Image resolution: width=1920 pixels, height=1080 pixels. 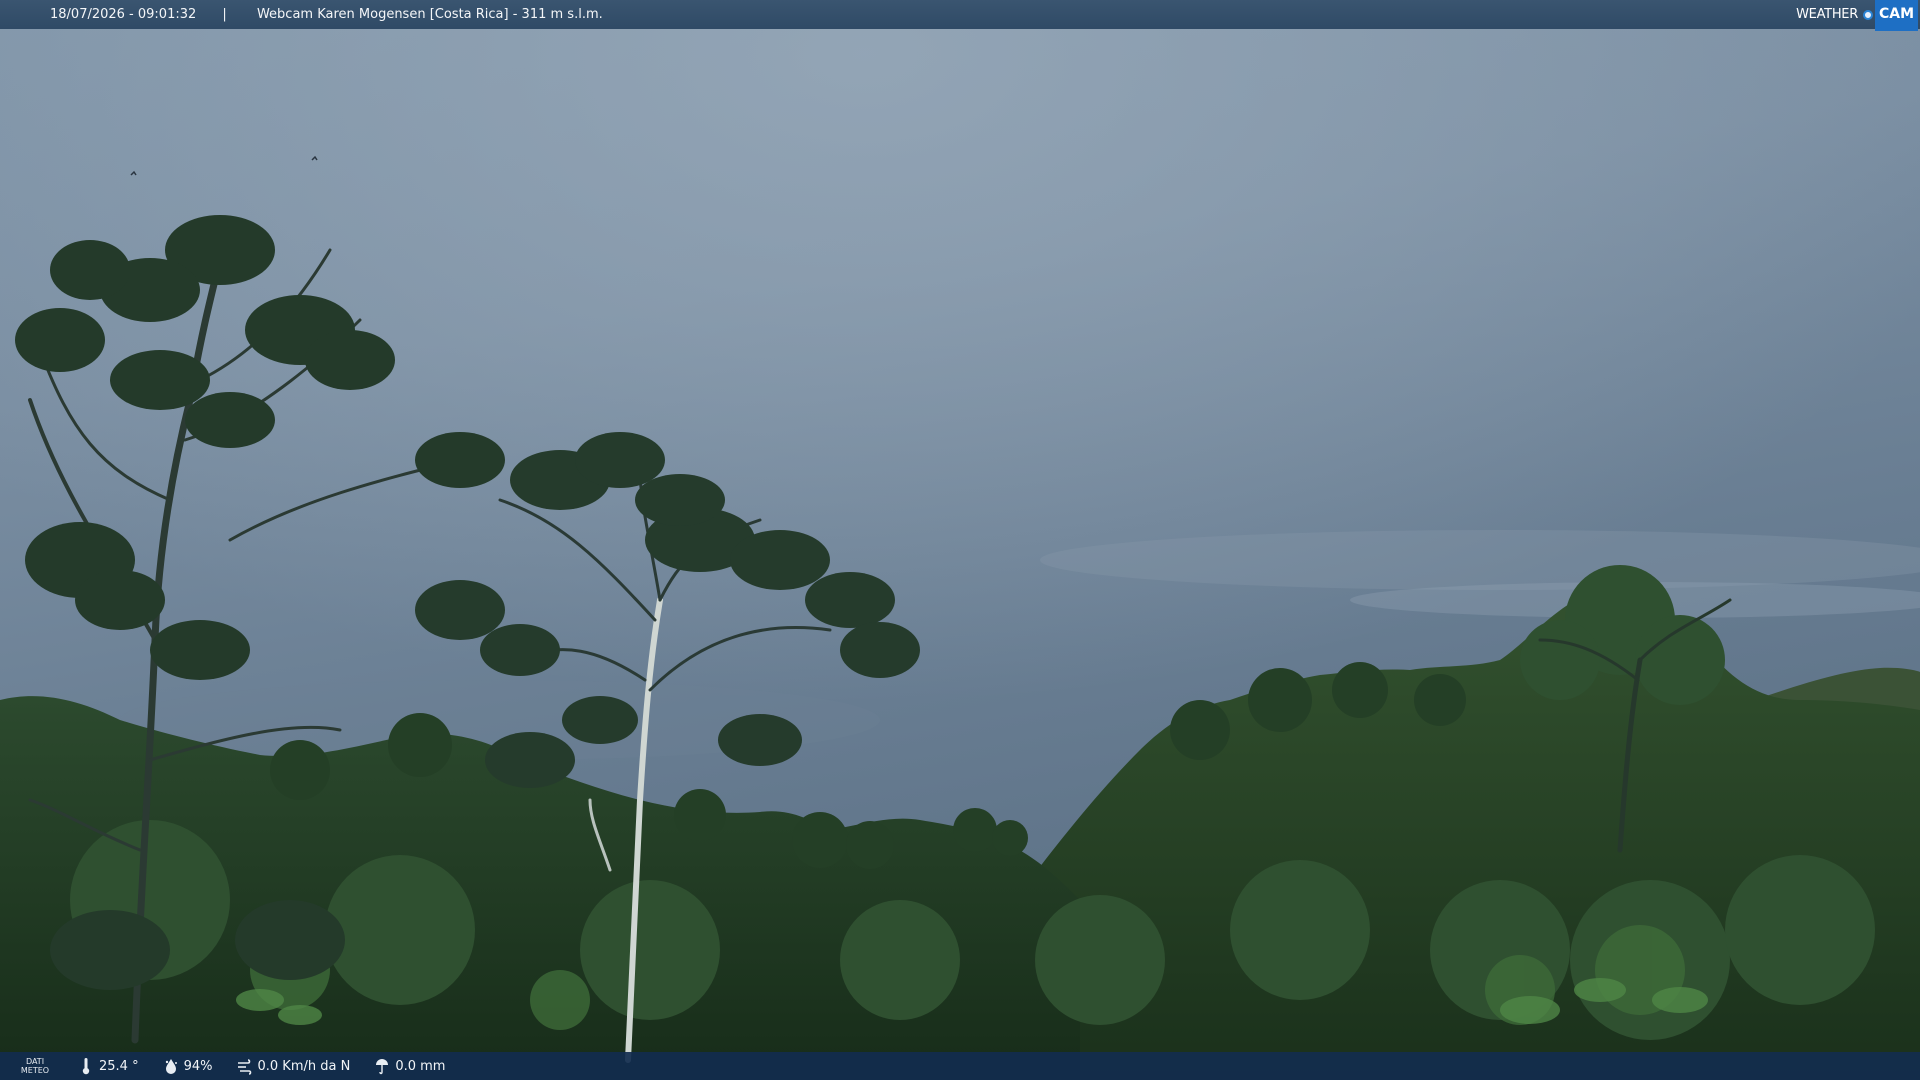 What do you see at coordinates (1896, 15) in the screenshot?
I see `logo-cam-text: CAM` at bounding box center [1896, 15].